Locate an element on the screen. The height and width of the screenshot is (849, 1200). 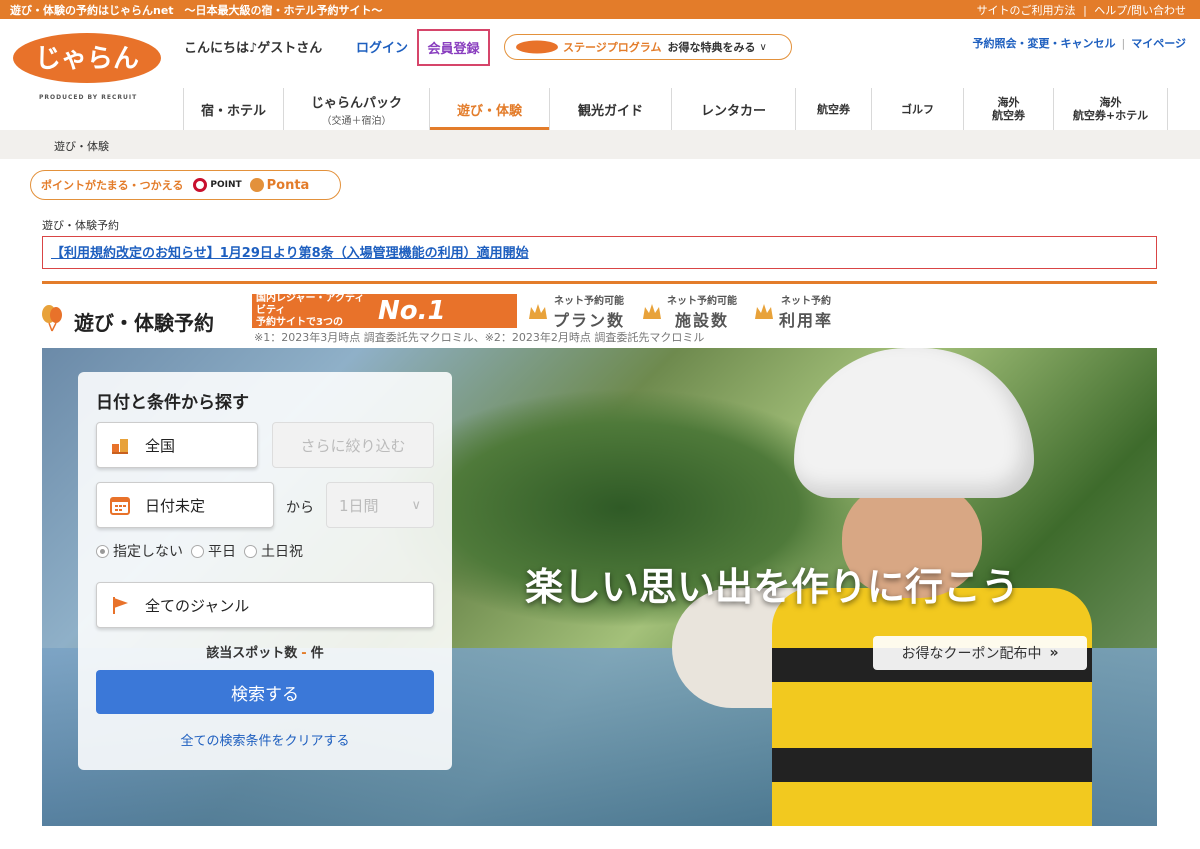
ponta-logo: Ponta is located at coordinates (279, 185).